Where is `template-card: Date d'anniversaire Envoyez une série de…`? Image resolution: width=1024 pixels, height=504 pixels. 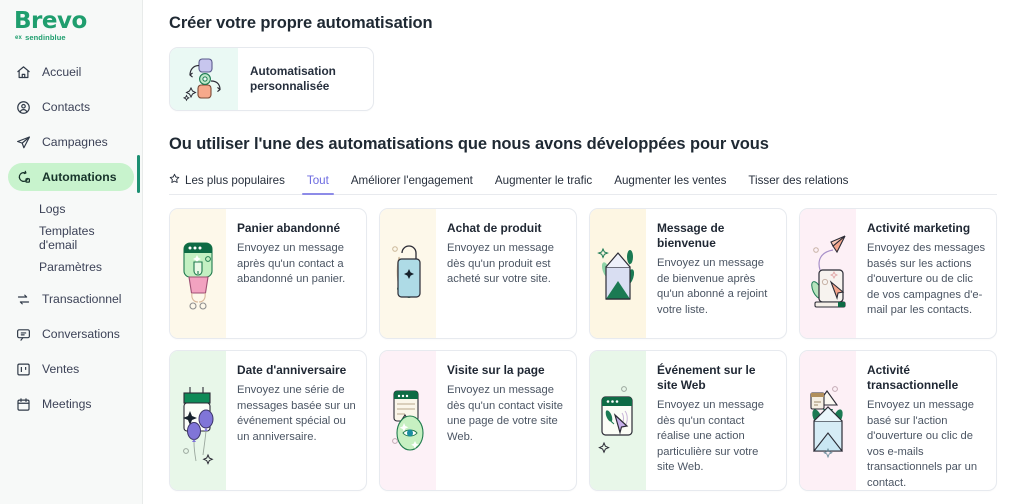
template-card: Date d'anniversaire Envoyez une série de… is located at coordinates (268, 420).